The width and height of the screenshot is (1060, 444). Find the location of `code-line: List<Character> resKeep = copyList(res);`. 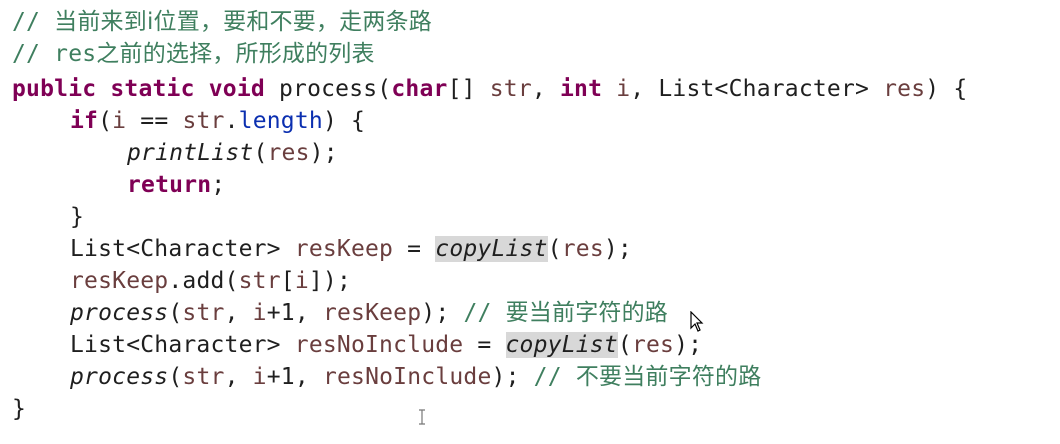

code-line: List<Character> resKeep = copyList(res); is located at coordinates (351, 249).